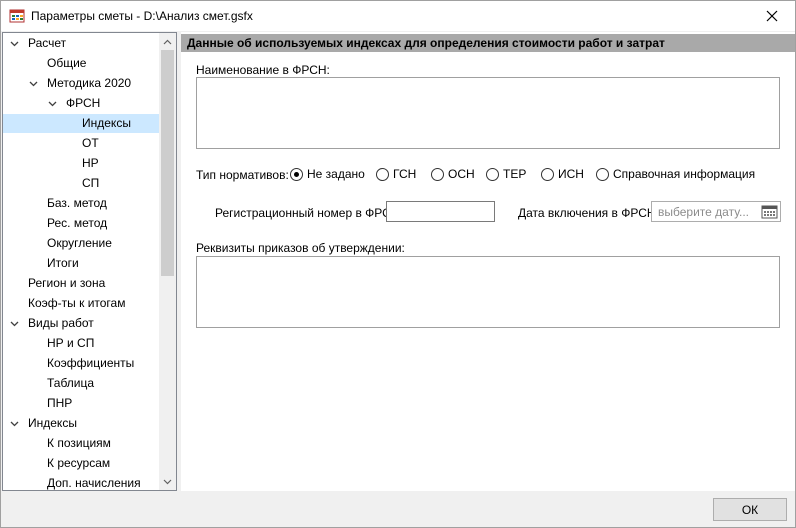  Describe the element at coordinates (242, 175) in the screenshot. I see `norm-type-label: Тип нормативов:` at that location.